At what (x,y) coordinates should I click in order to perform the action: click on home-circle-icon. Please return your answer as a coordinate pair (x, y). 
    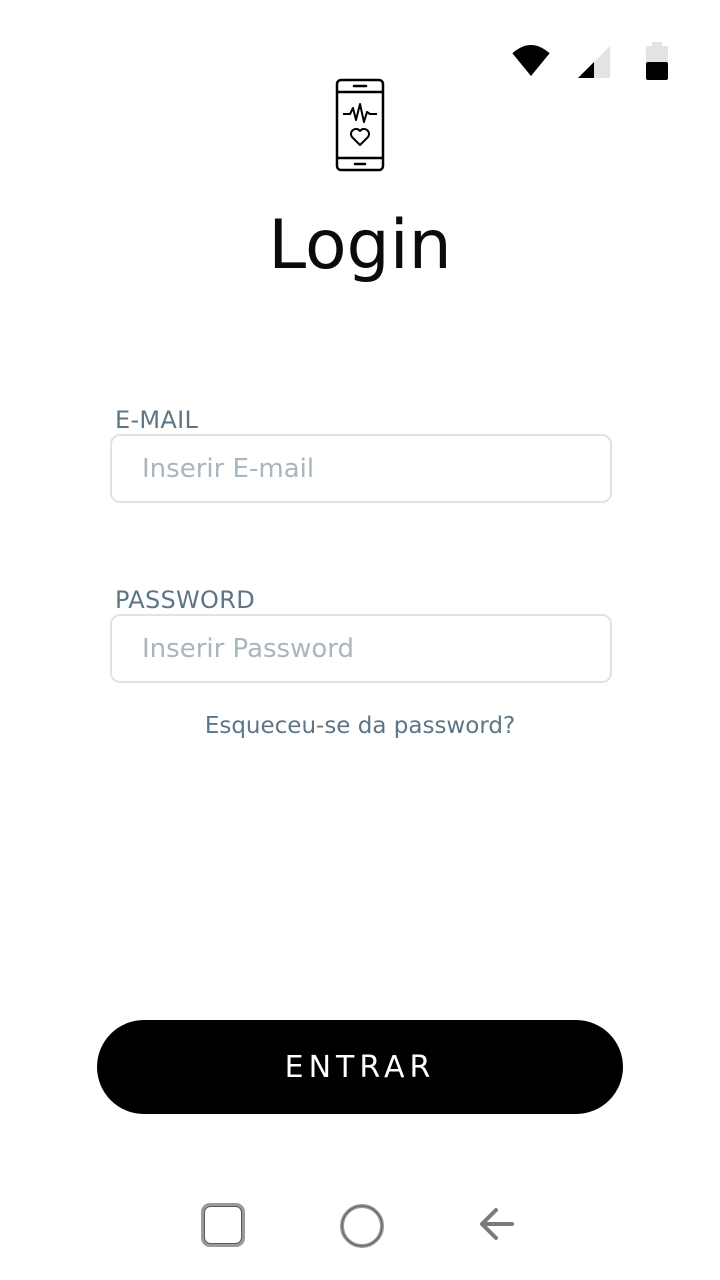
    Looking at the image, I should click on (362, 1226).